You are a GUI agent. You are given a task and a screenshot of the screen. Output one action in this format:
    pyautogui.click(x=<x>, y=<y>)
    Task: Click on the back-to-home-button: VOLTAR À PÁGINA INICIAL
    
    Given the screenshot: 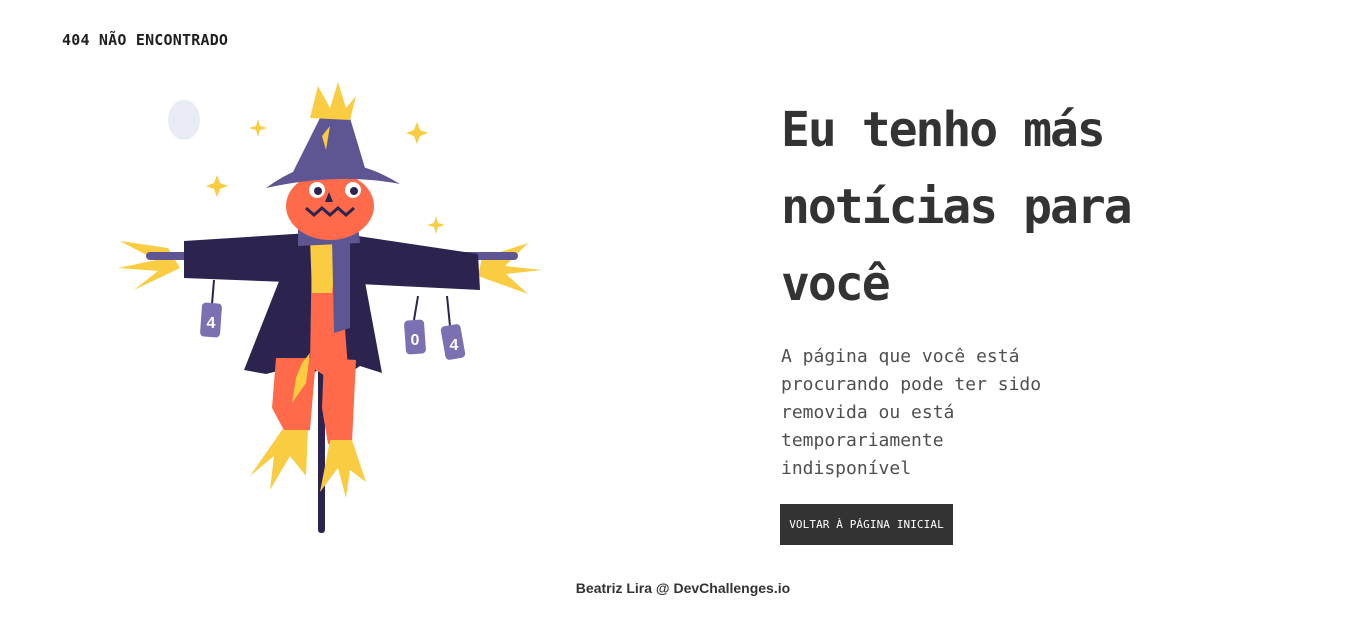 What is the action you would take?
    pyautogui.click(x=866, y=524)
    